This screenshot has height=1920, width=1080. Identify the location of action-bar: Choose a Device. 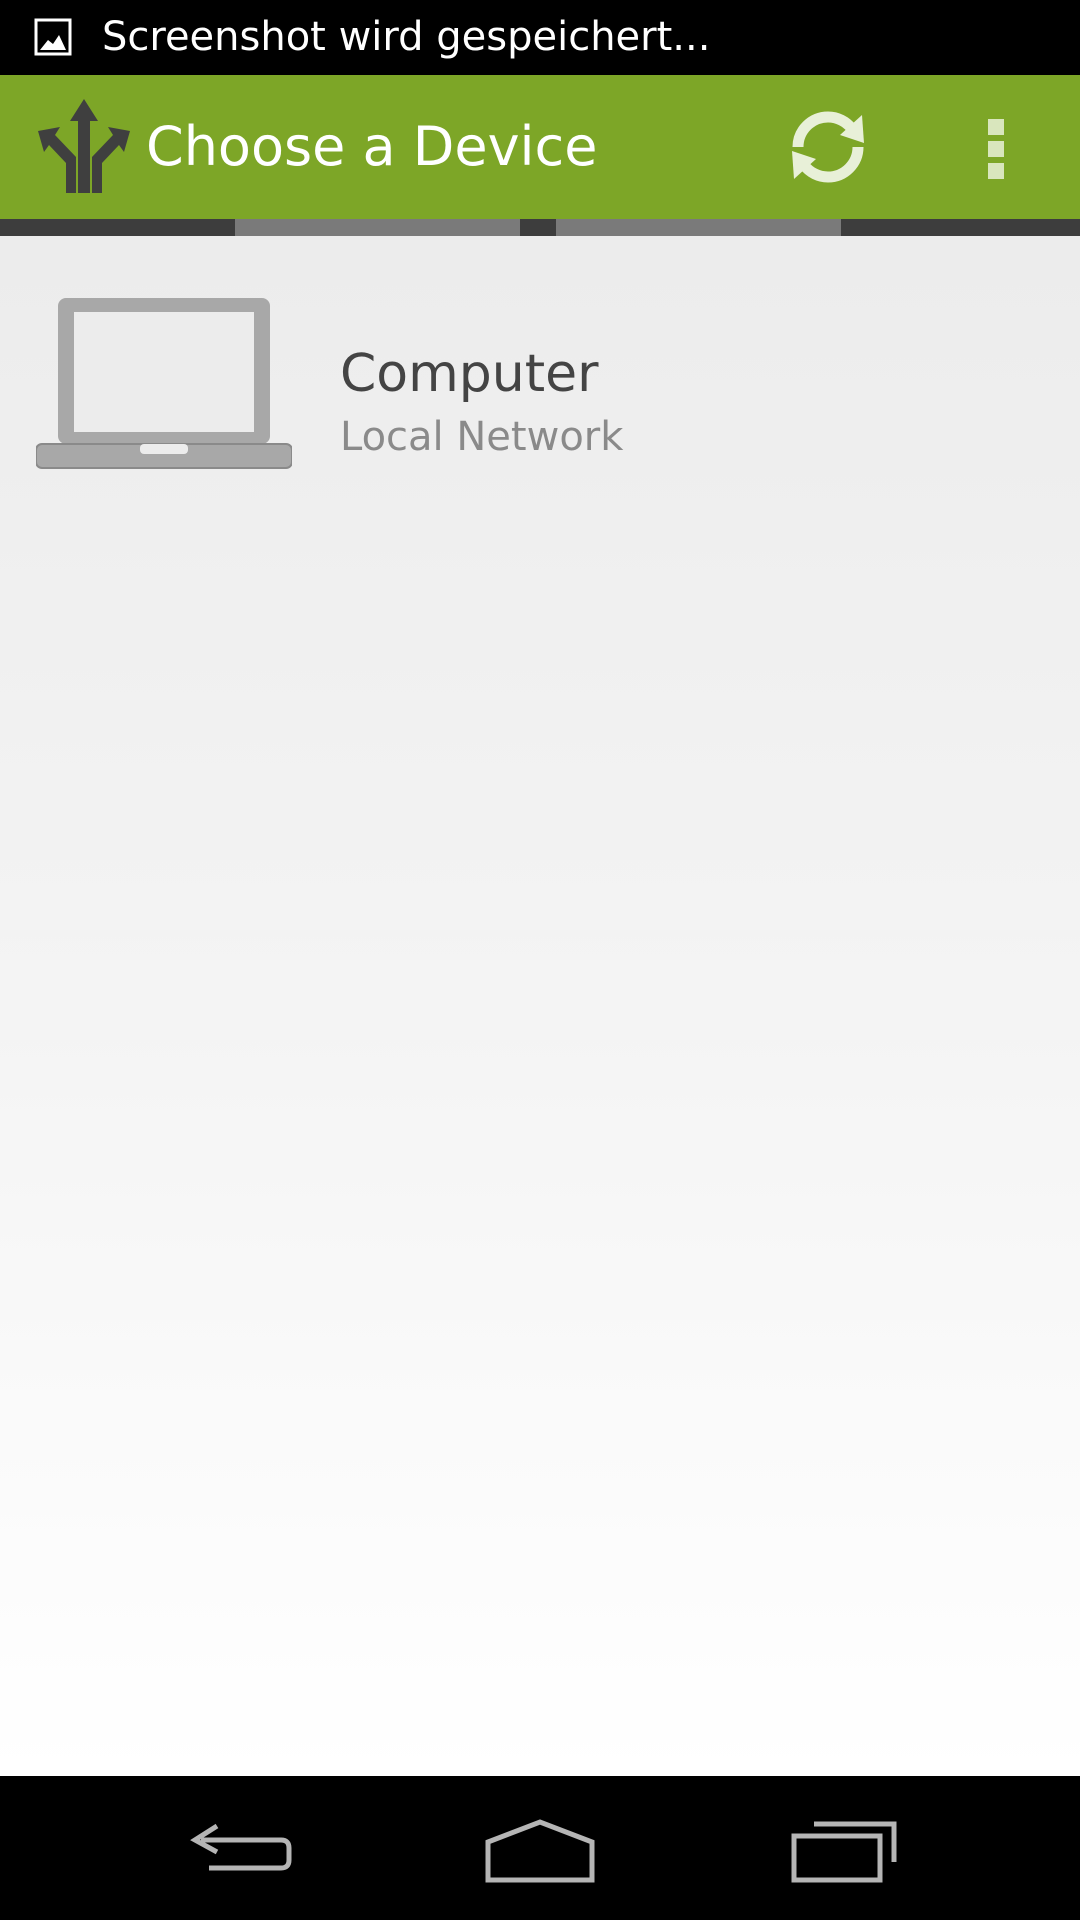
(540, 147).